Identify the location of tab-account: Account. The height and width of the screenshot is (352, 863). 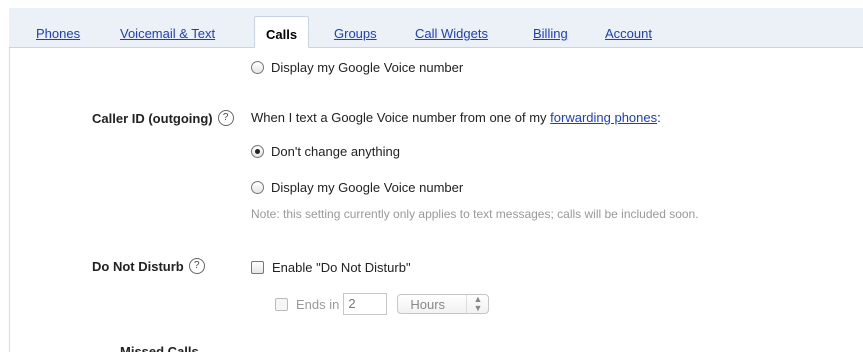
(628, 33).